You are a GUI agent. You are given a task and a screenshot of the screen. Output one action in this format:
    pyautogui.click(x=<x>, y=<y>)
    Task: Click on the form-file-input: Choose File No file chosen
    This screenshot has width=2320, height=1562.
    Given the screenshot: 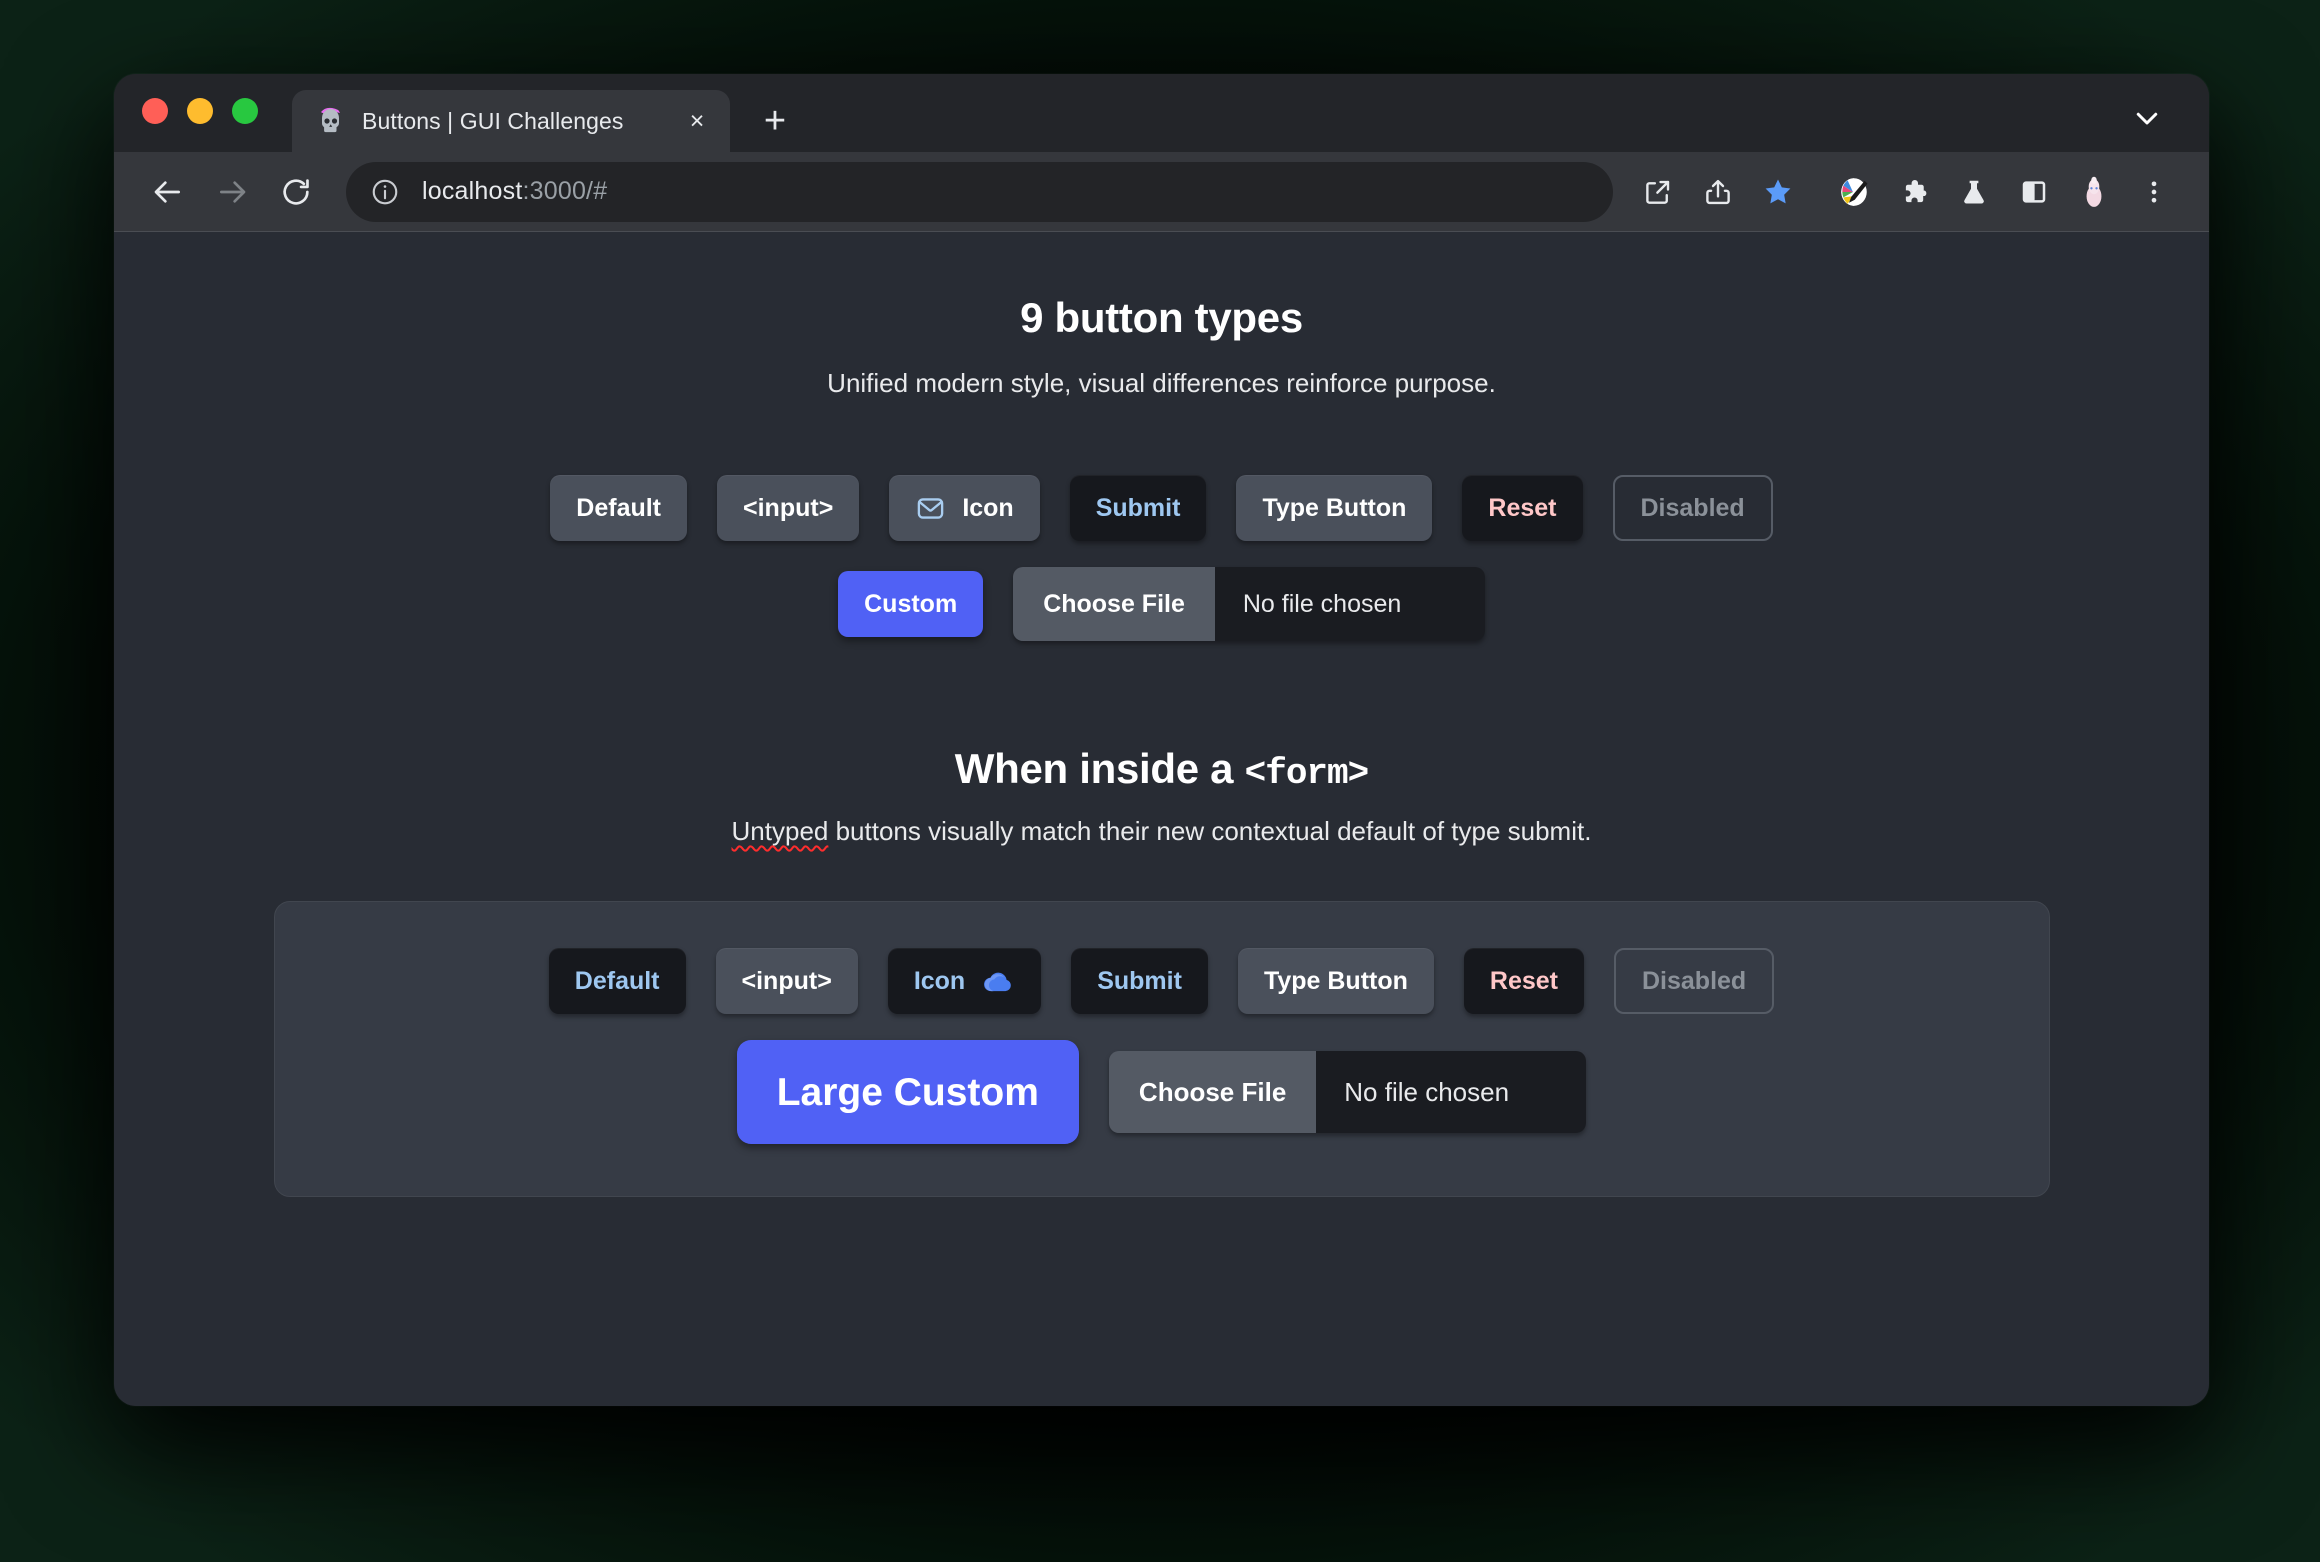 What is the action you would take?
    pyautogui.click(x=1347, y=1092)
    